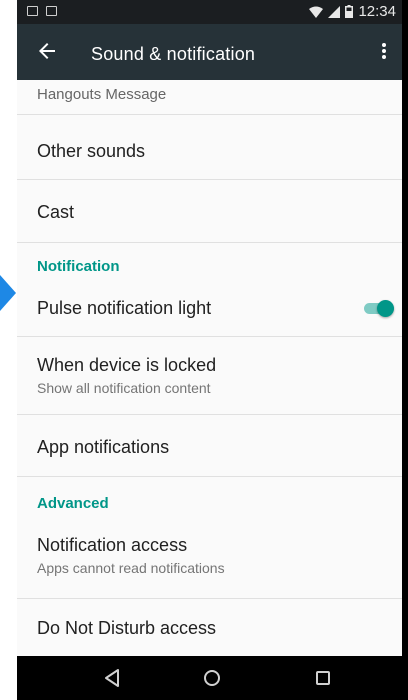 This screenshot has width=408, height=700. What do you see at coordinates (127, 365) in the screenshot?
I see `device-locked-label: When device is locked` at bounding box center [127, 365].